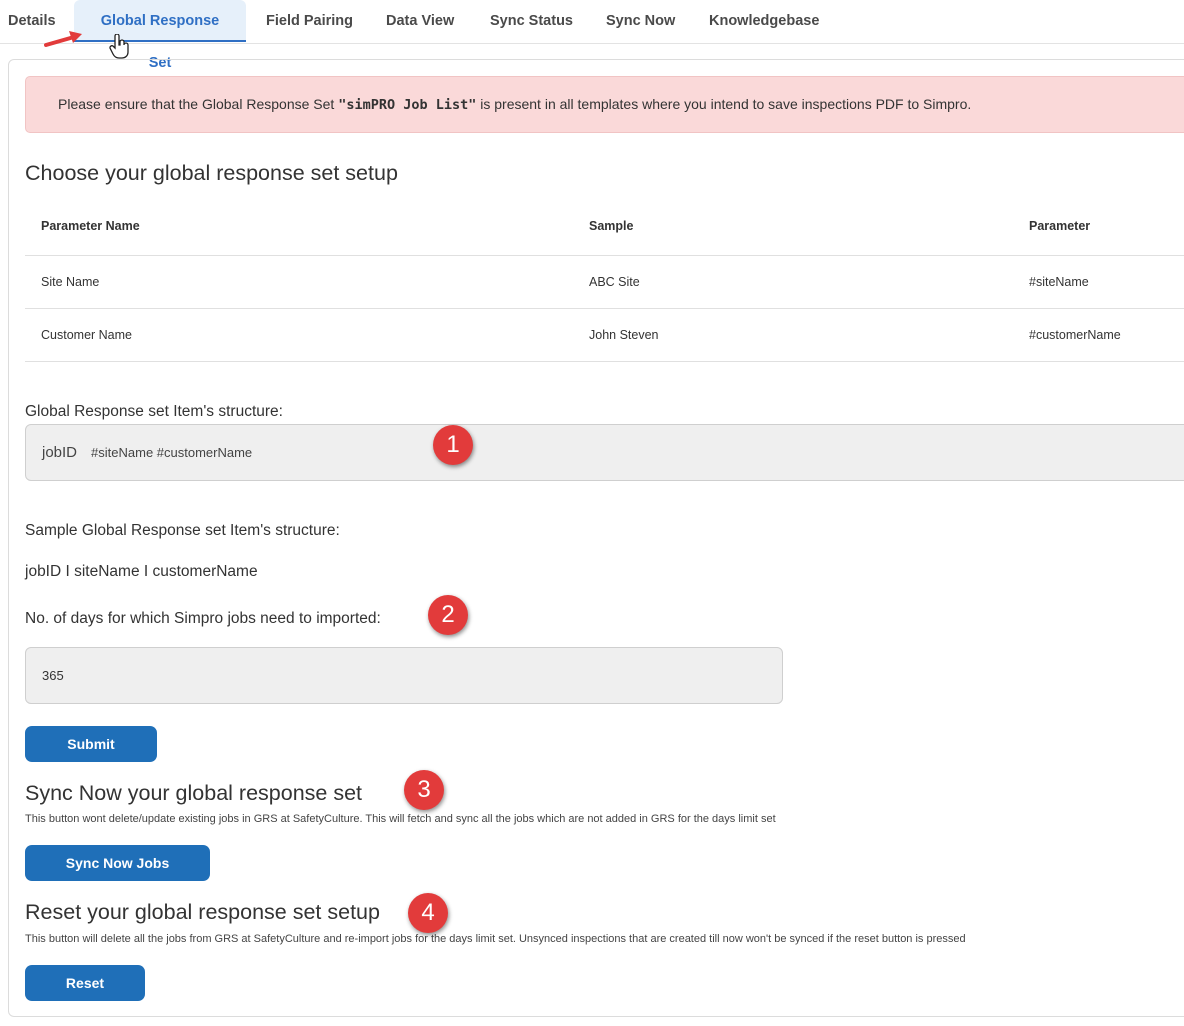 The width and height of the screenshot is (1184, 1026). I want to click on red-arrow-icon, so click(63, 39).